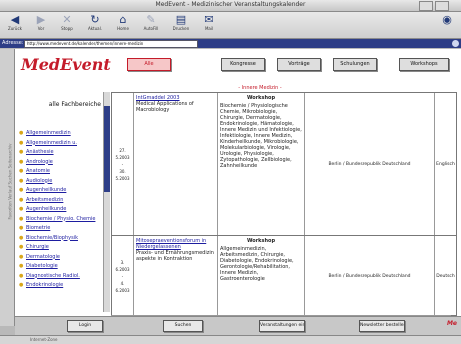 The width and height of the screenshot is (461, 344). Describe the element at coordinates (59, 144) in the screenshot. I see `category-item: ● Allgemeinmedizin u.` at that location.